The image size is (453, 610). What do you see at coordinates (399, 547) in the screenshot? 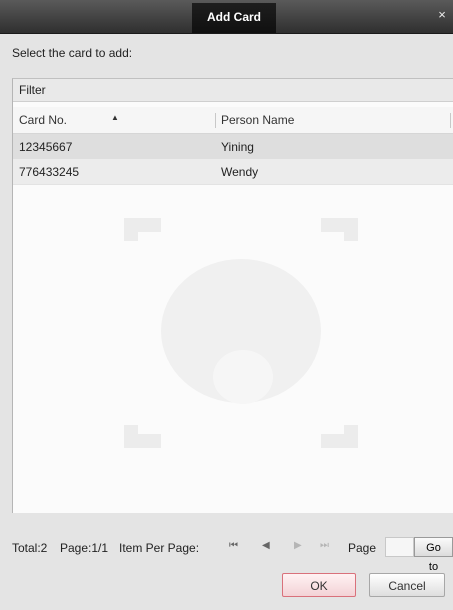
I see `page-number-input` at bounding box center [399, 547].